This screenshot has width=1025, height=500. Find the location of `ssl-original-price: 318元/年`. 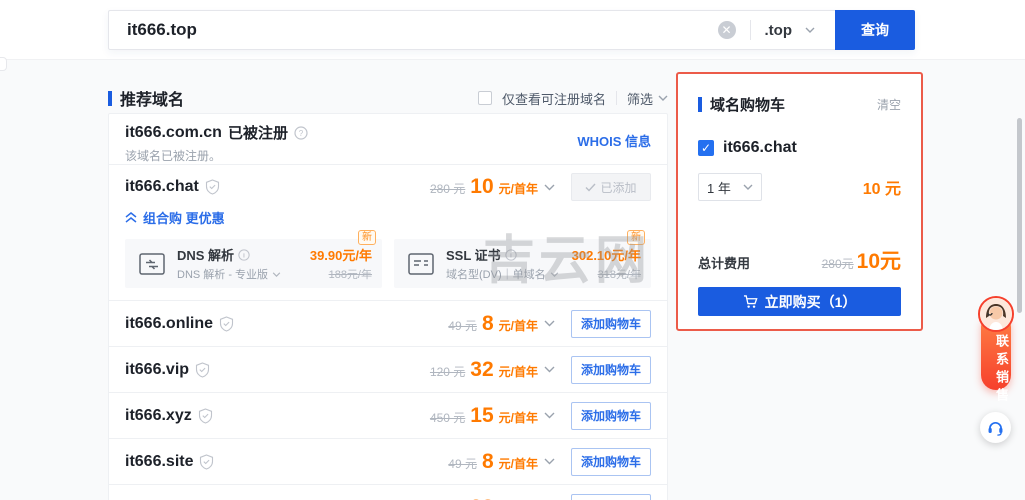

ssl-original-price: 318元/年 is located at coordinates (619, 275).